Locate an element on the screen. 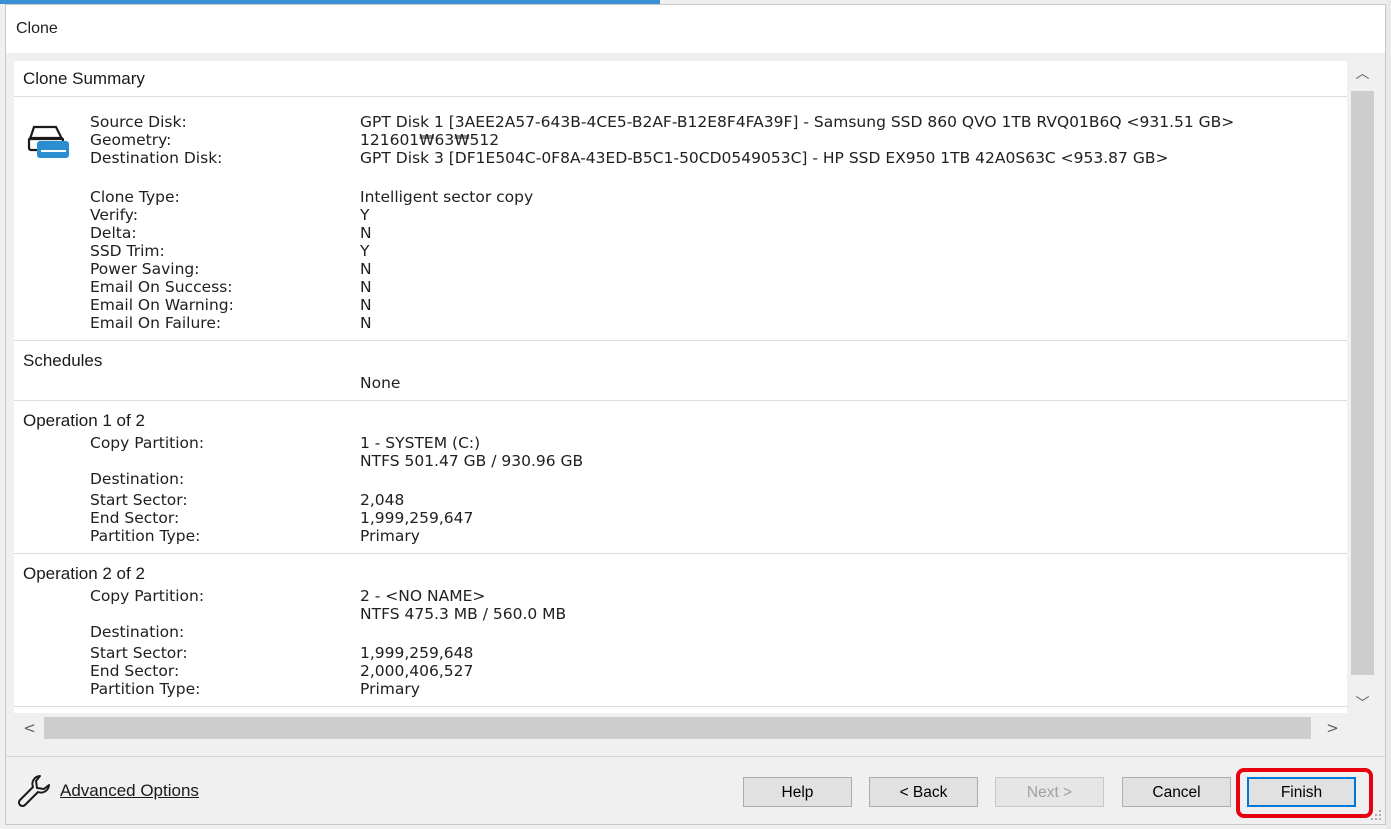 This screenshot has width=1391, height=829. scroll-up-icon: ︿ is located at coordinates (1362, 74).